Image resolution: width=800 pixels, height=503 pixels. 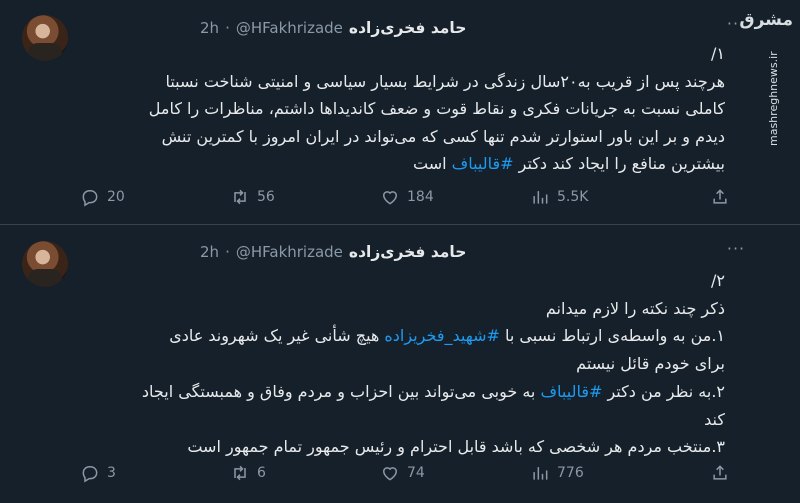 What do you see at coordinates (111, 473) in the screenshot?
I see `reply-count: 3` at bounding box center [111, 473].